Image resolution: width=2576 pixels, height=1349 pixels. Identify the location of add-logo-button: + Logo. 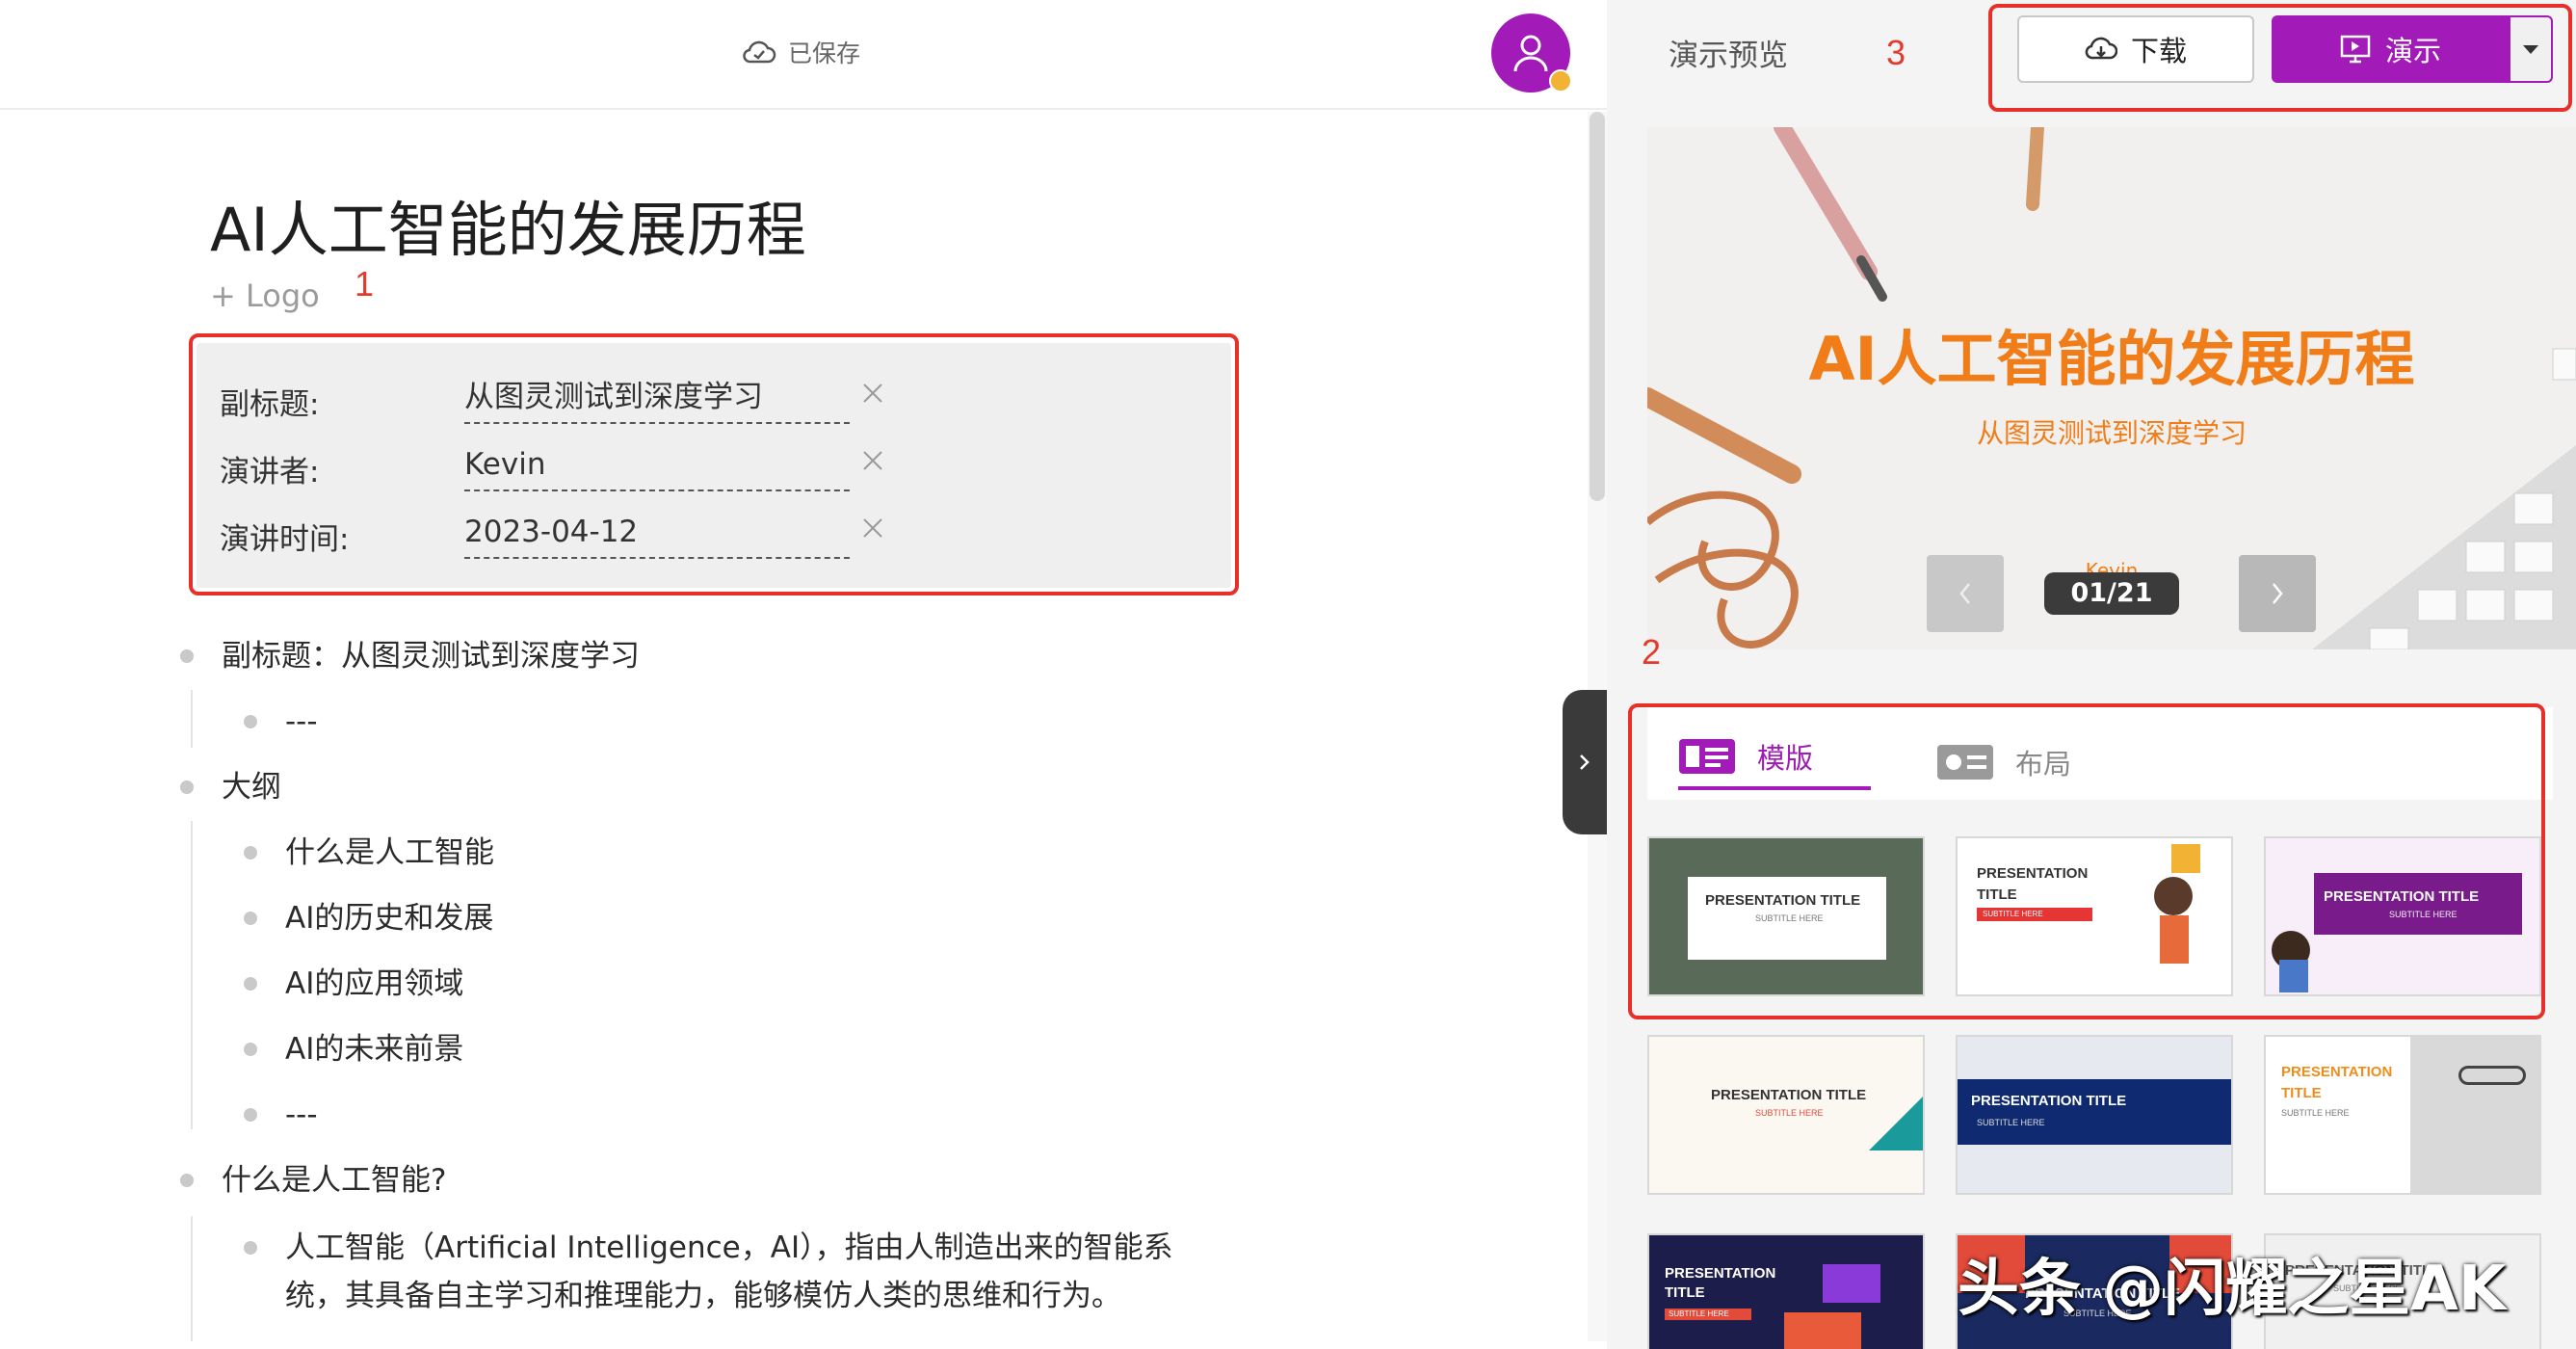
(265, 296).